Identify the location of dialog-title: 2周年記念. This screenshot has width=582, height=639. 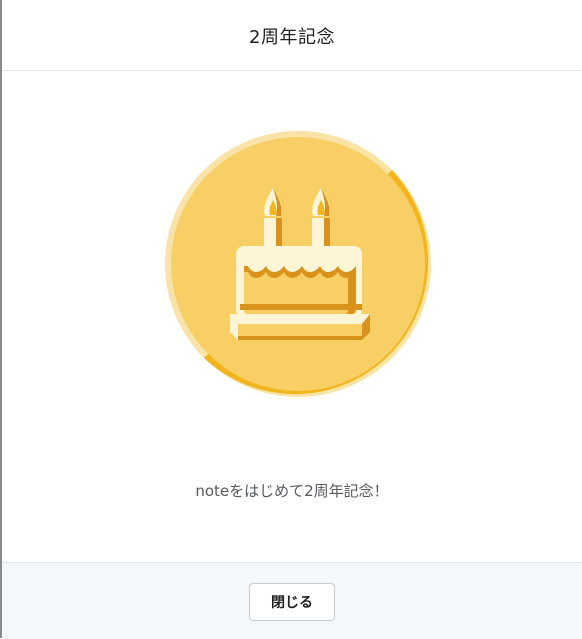
(292, 37).